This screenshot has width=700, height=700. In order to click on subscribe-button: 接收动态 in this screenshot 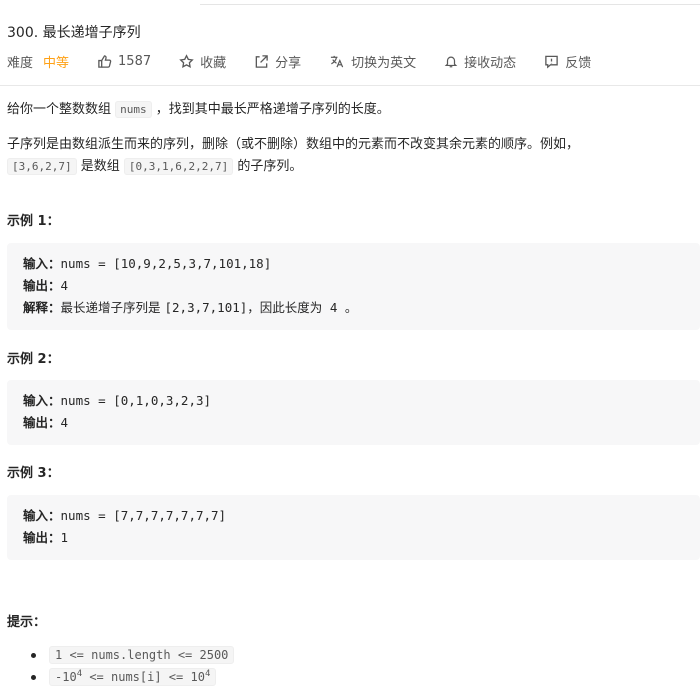, I will do `click(480, 61)`.